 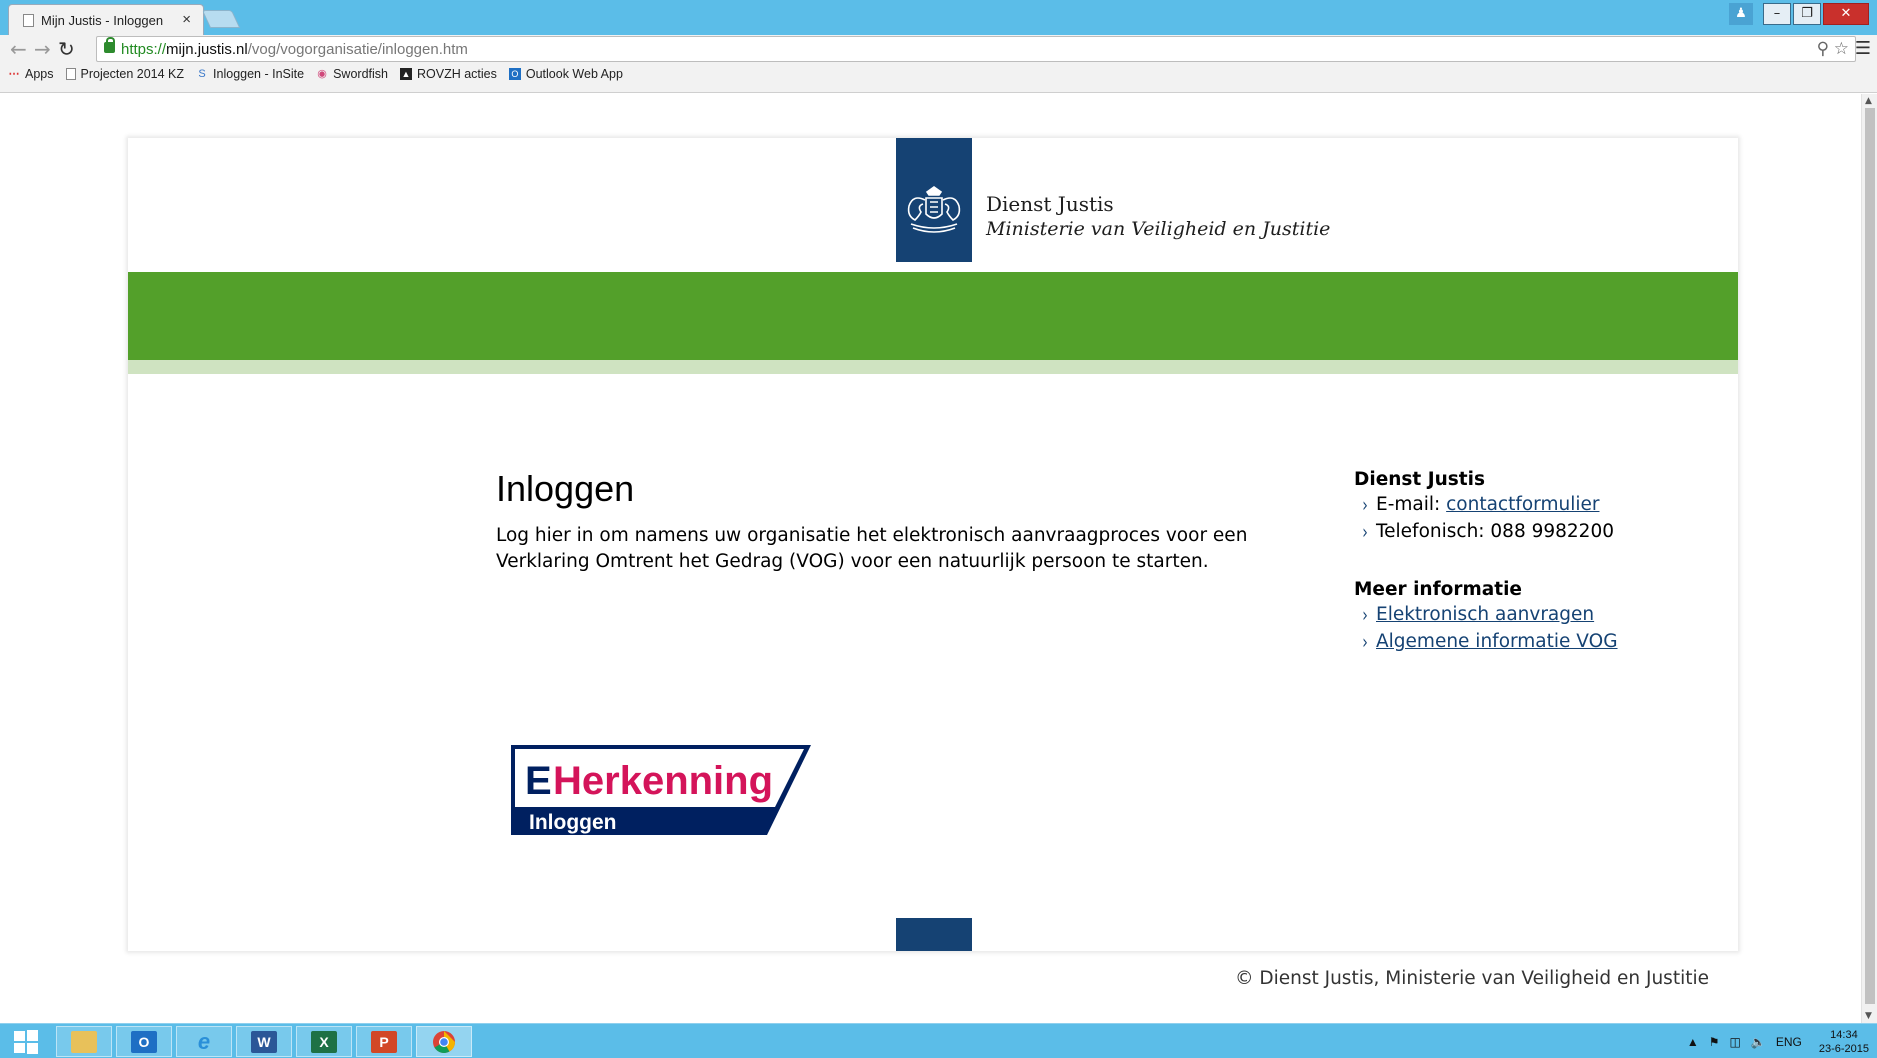 I want to click on vertical-scrollbar: ▲ ▼, so click(x=1869, y=558).